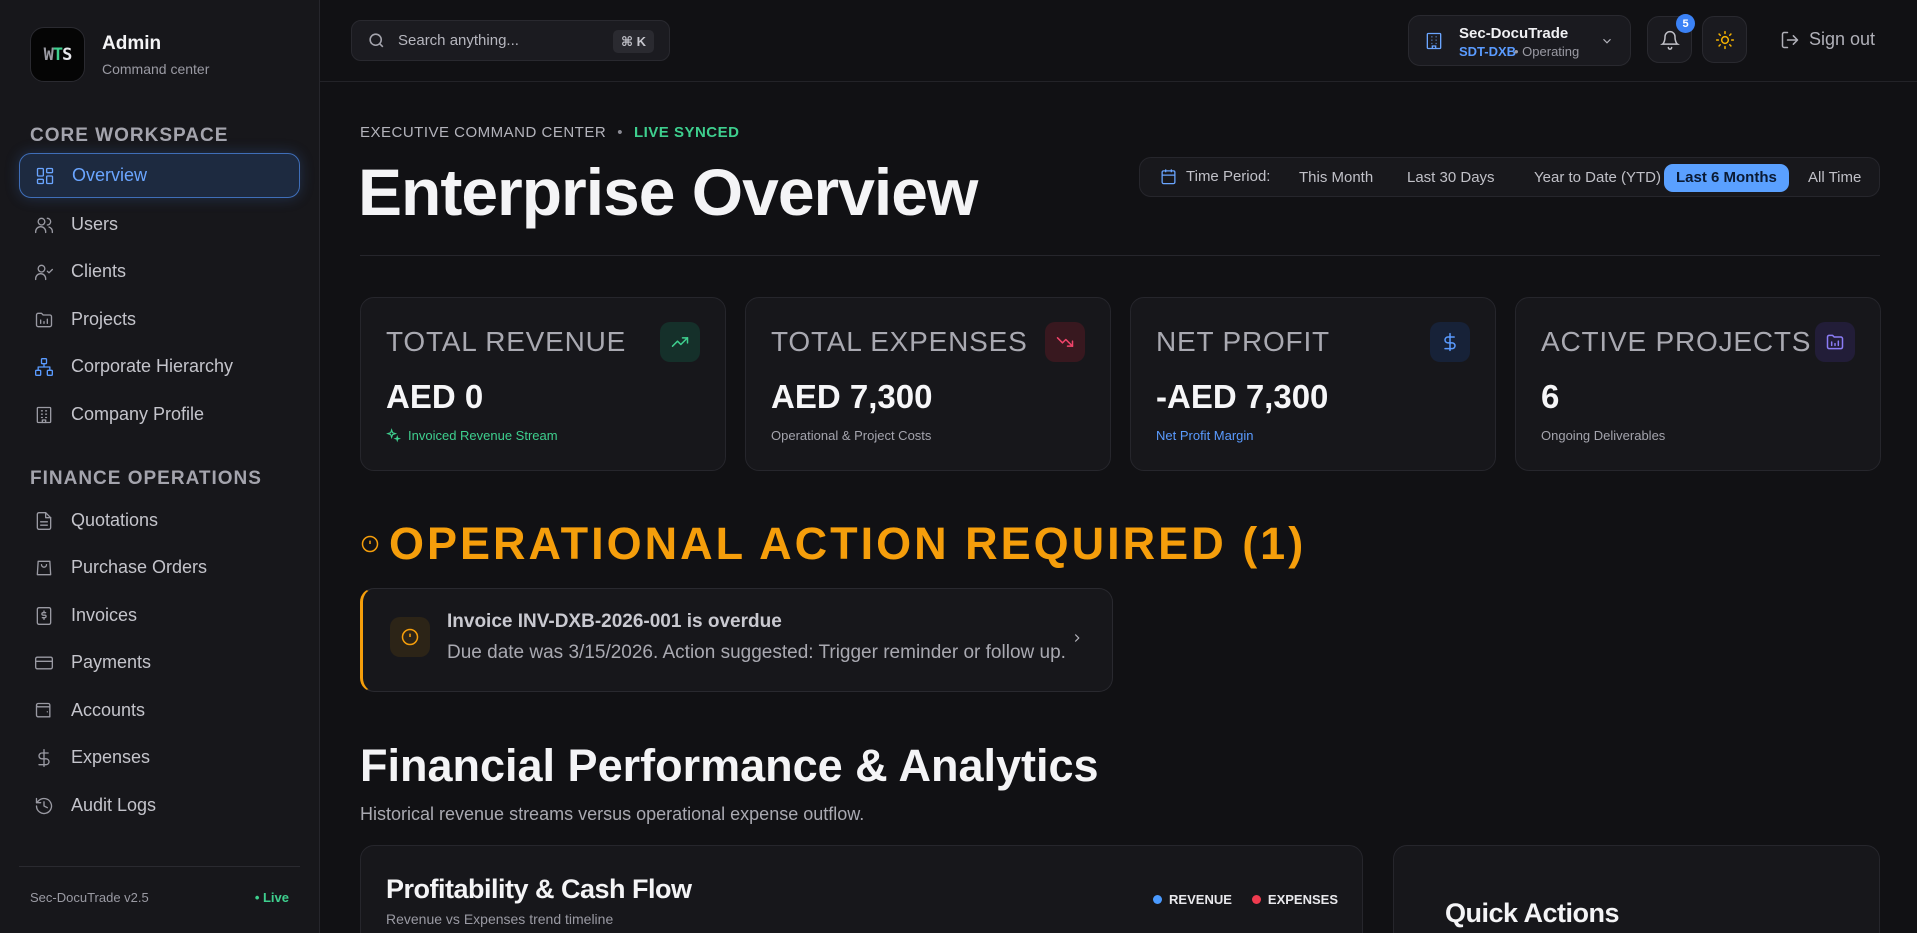  Describe the element at coordinates (115, 520) in the screenshot. I see `sidebar-item-label: Quotations` at that location.